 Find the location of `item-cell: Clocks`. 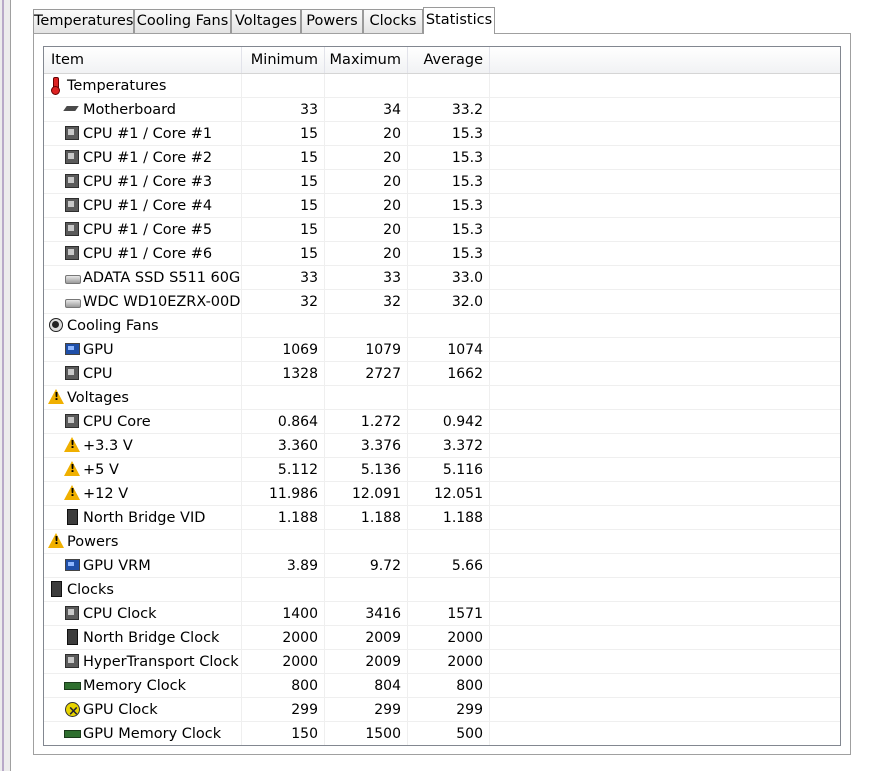

item-cell: Clocks is located at coordinates (143, 589).